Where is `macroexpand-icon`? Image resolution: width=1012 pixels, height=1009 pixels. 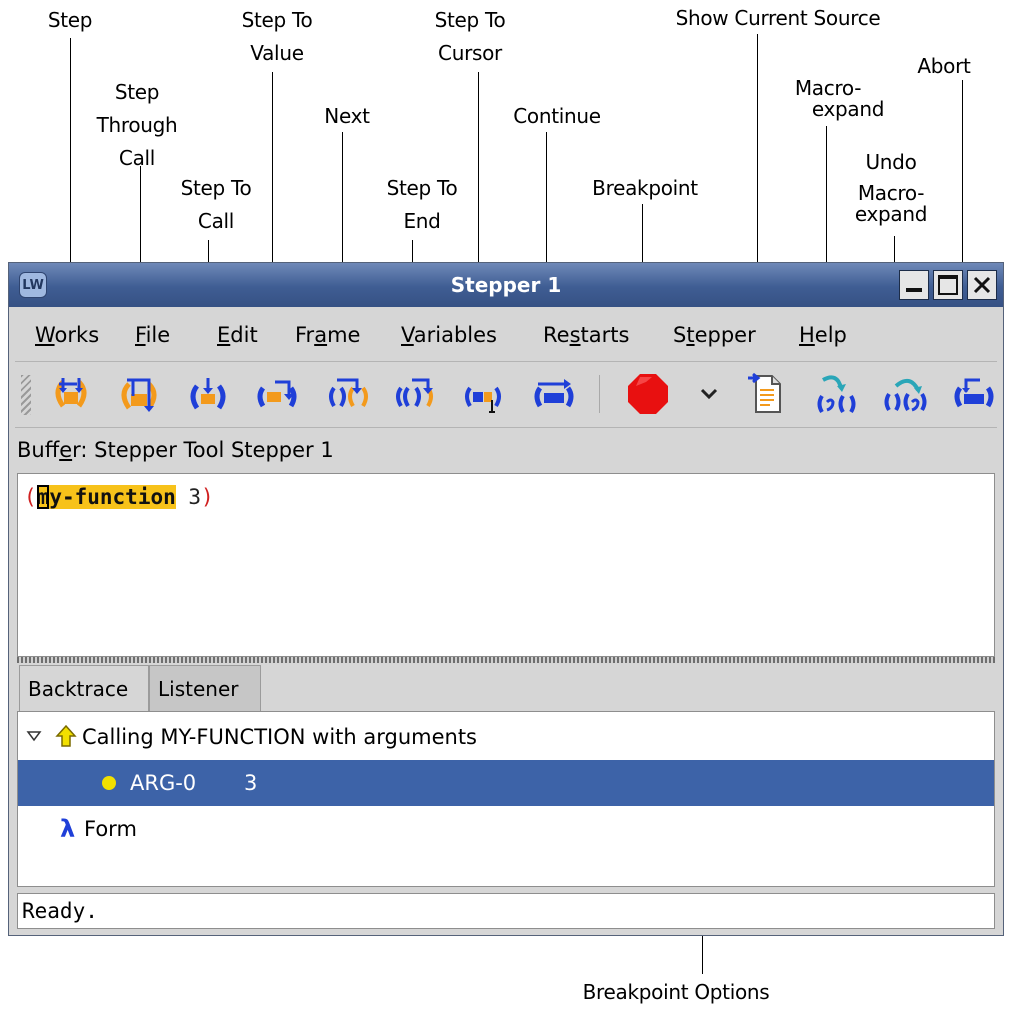
macroexpand-icon is located at coordinates (836, 394).